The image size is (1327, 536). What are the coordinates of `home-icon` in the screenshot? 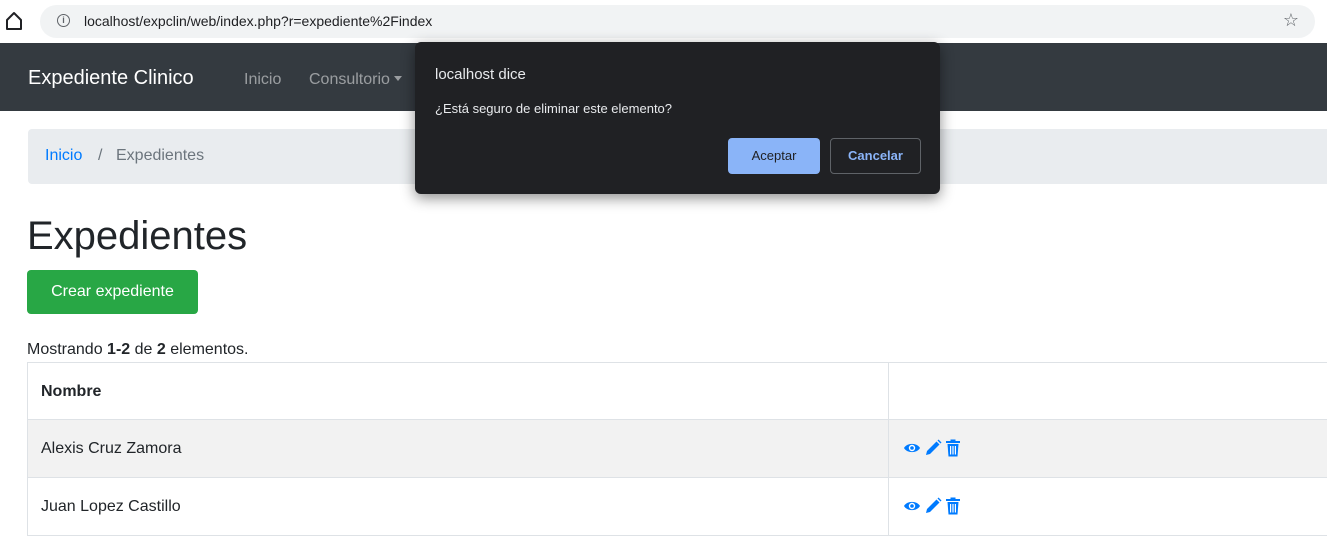 It's located at (14, 21).